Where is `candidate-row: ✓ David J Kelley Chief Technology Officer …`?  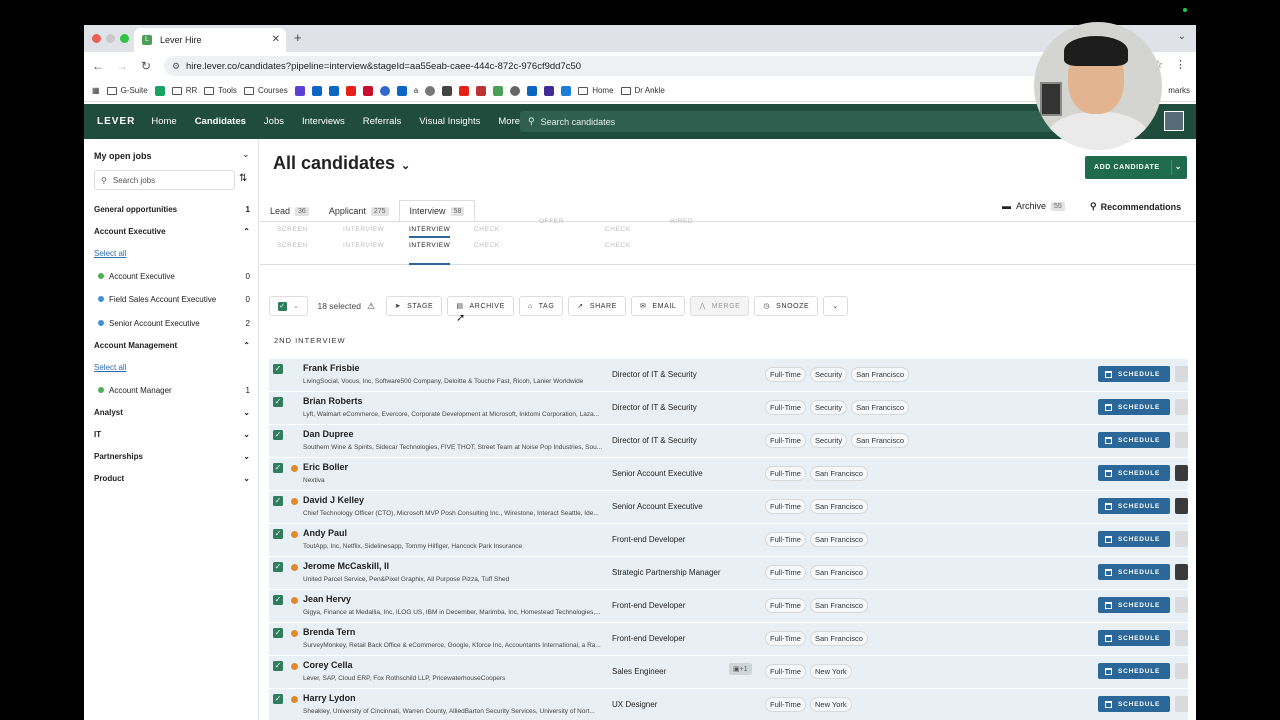 candidate-row: ✓ David J Kelley Chief Technology Officer … is located at coordinates (728, 507).